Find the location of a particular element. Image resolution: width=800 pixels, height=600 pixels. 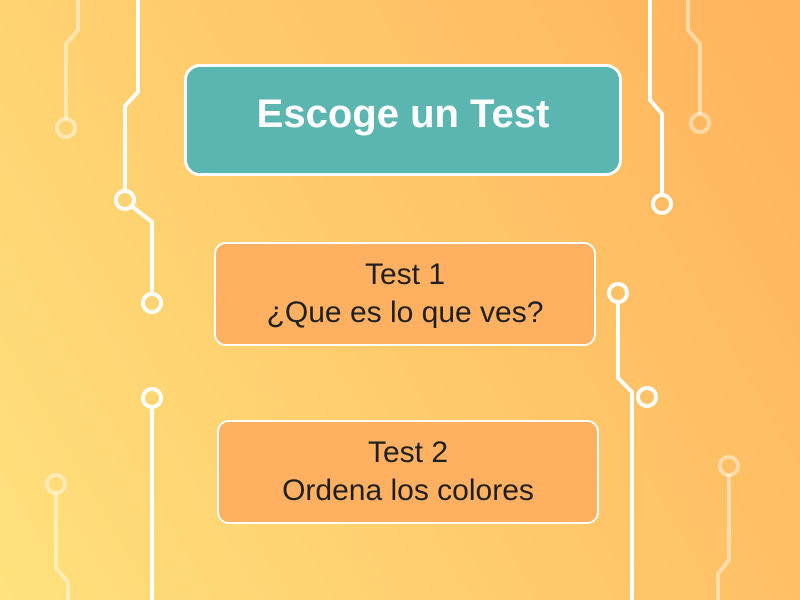

test-1-description: ¿Que es lo que ves? is located at coordinates (405, 312).